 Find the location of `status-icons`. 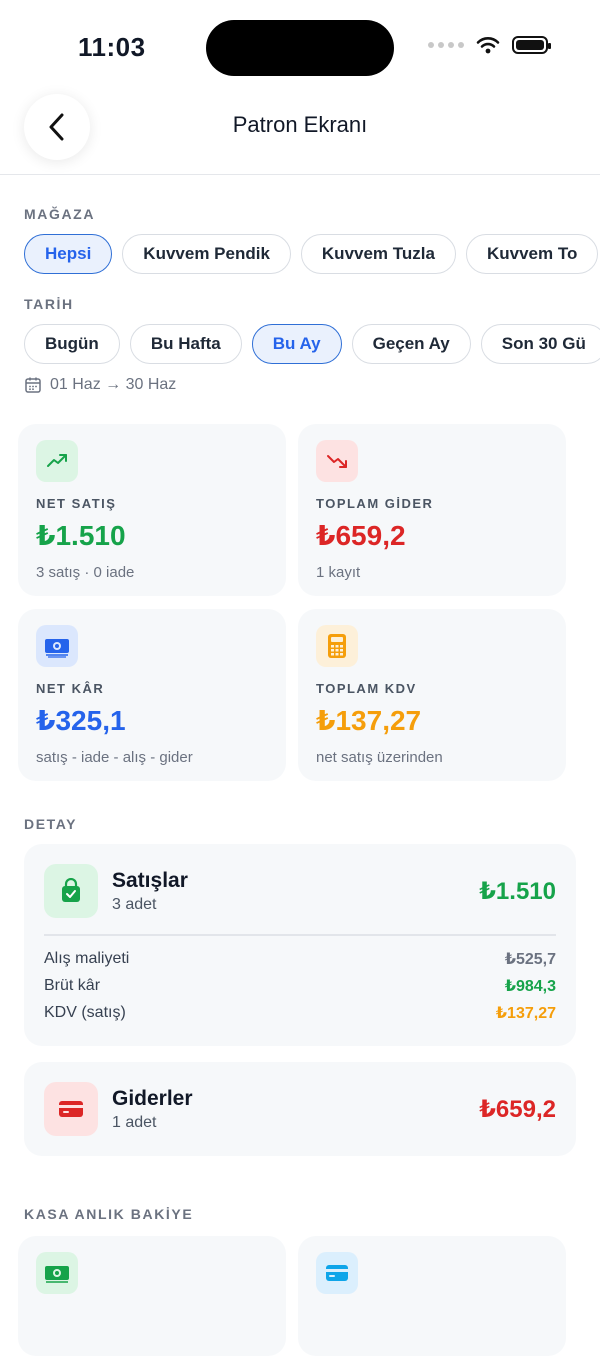

status-icons is located at coordinates (489, 45).